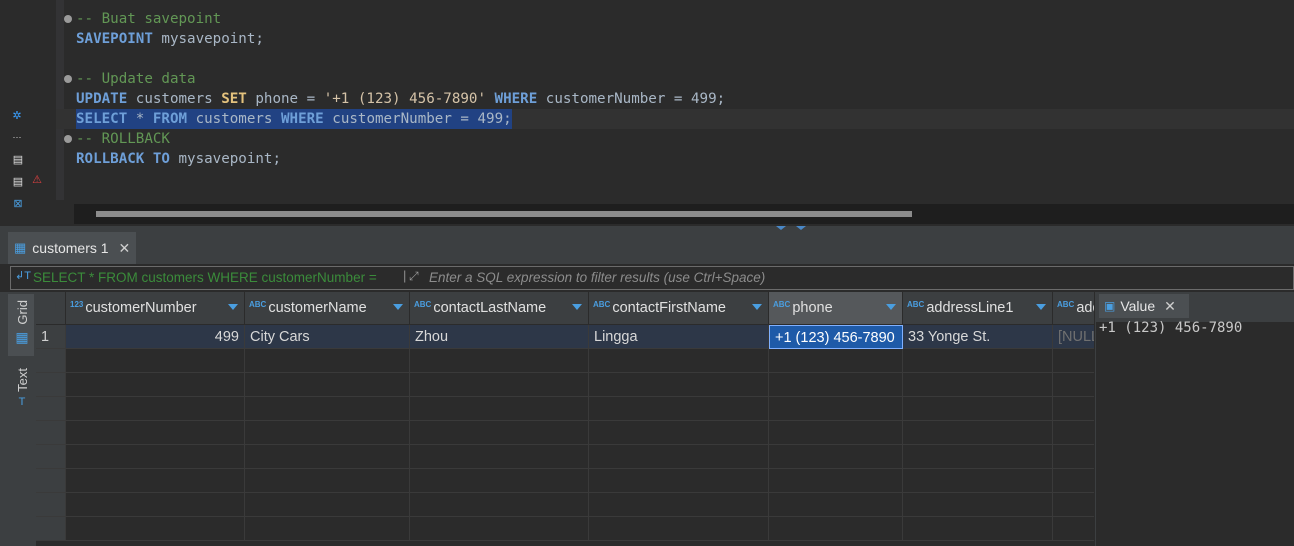 This screenshot has height=546, width=1294. Describe the element at coordinates (22, 312) in the screenshot. I see `tab-grid-label: Grid` at that location.